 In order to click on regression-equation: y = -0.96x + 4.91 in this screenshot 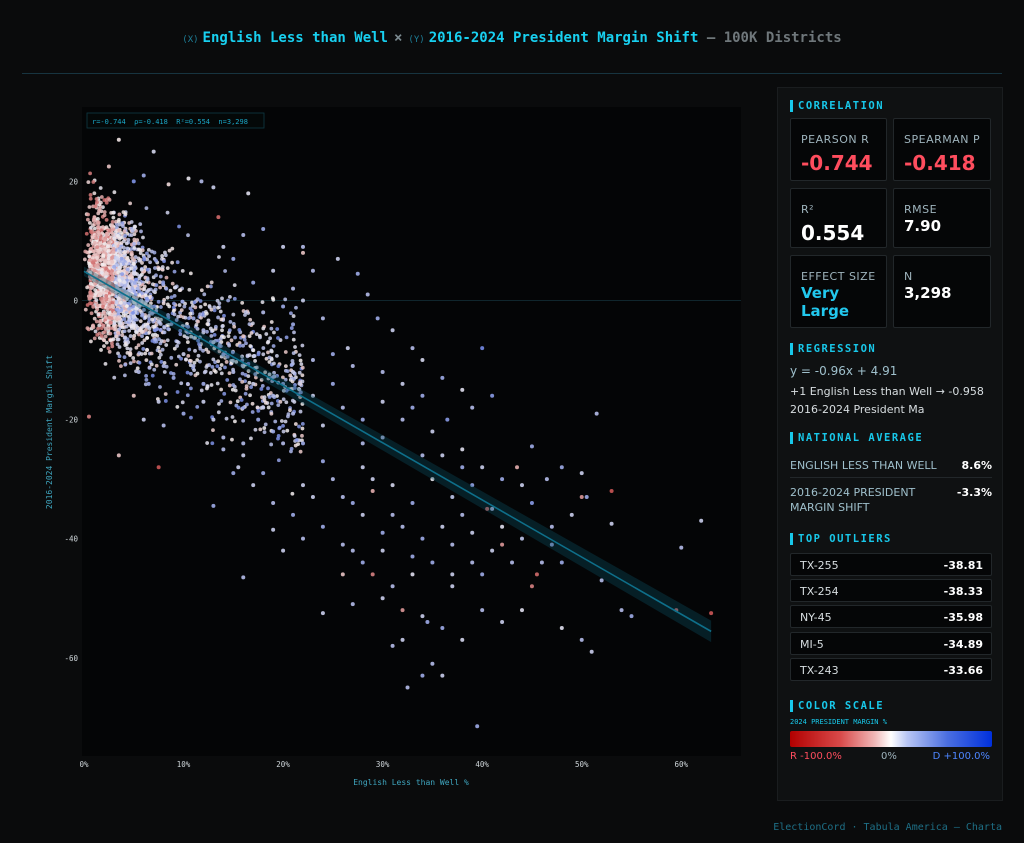, I will do `click(844, 371)`.